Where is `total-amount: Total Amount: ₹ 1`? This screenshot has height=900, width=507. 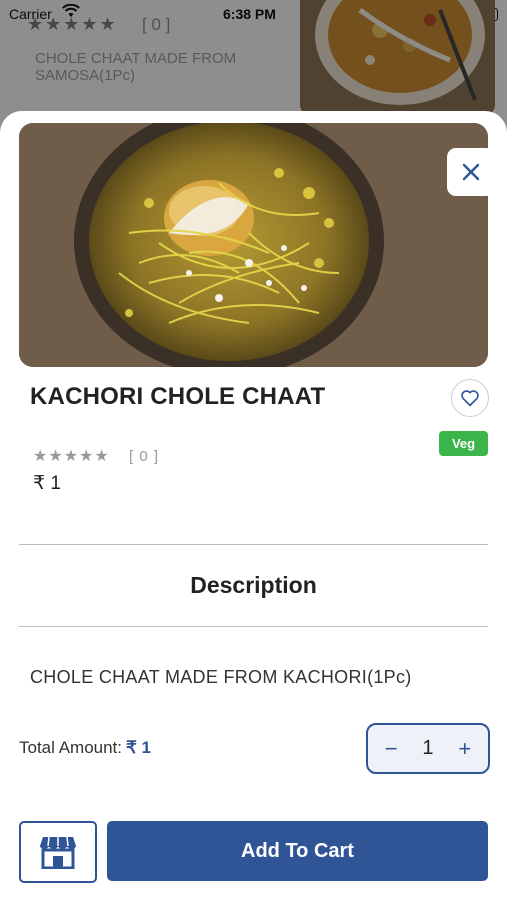
total-amount: Total Amount: ₹ 1 is located at coordinates (85, 748).